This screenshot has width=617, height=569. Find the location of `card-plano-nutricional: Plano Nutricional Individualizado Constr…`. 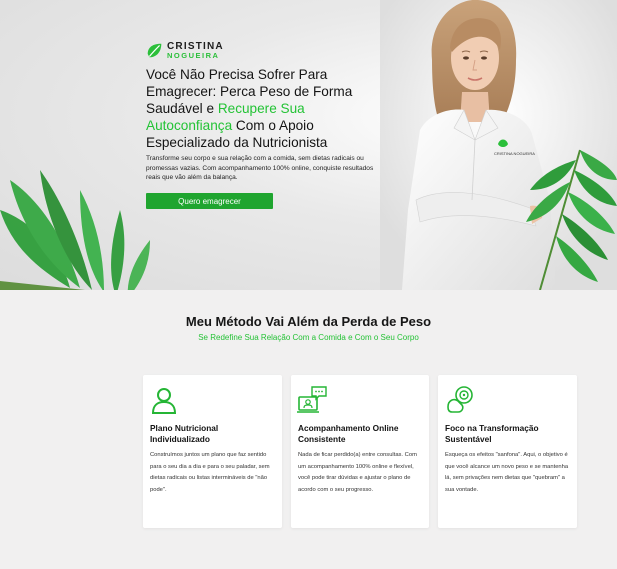

card-plano-nutricional: Plano Nutricional Individualizado Constr… is located at coordinates (212, 451).